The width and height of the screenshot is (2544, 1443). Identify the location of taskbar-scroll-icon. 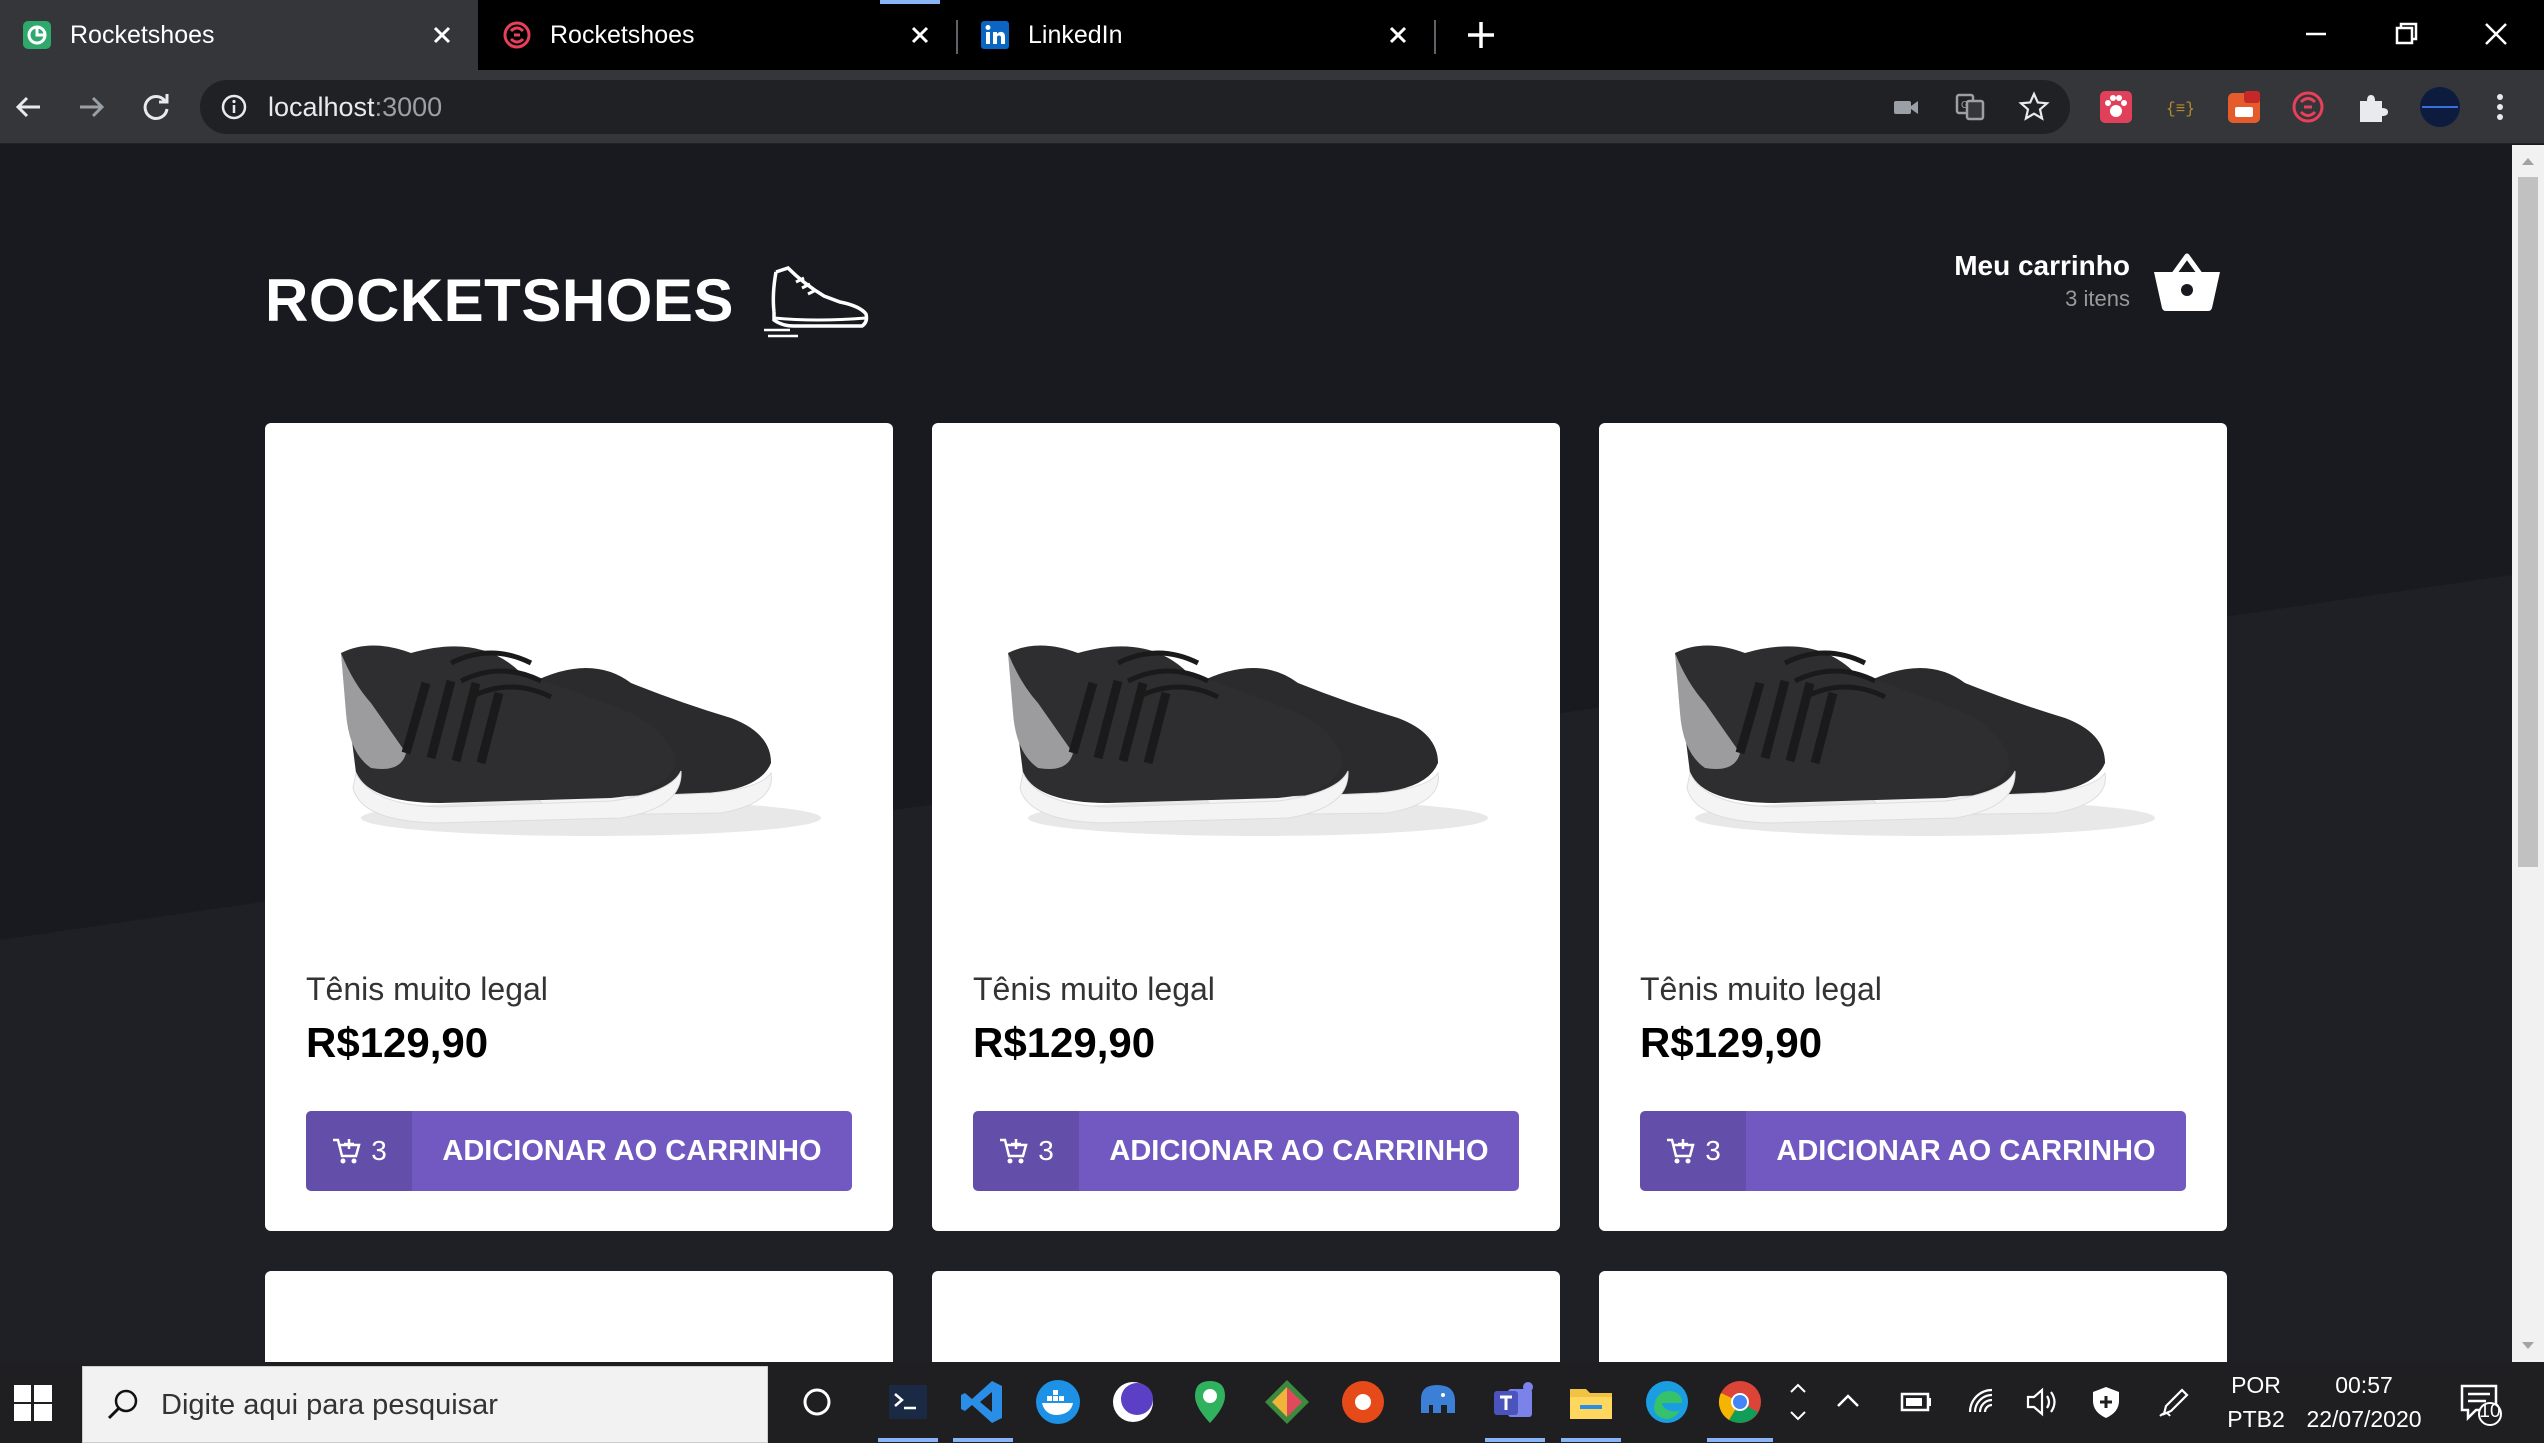
(1798, 1402).